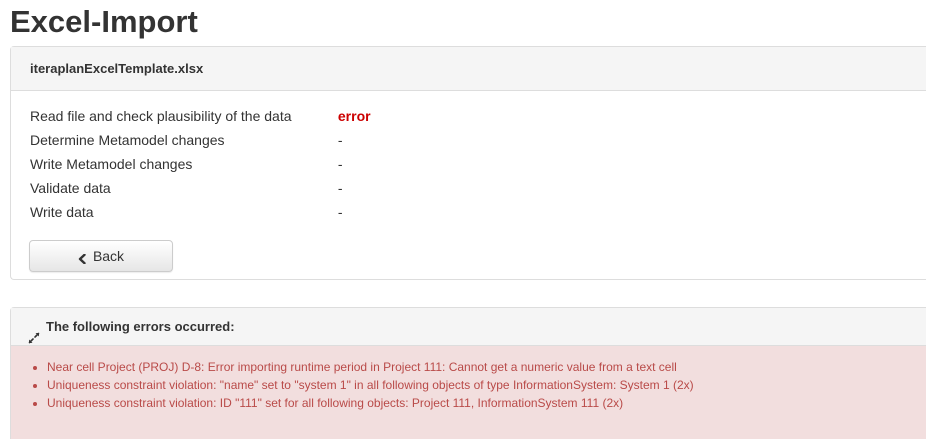  Describe the element at coordinates (82, 258) in the screenshot. I see `chevron-left-icon` at that location.